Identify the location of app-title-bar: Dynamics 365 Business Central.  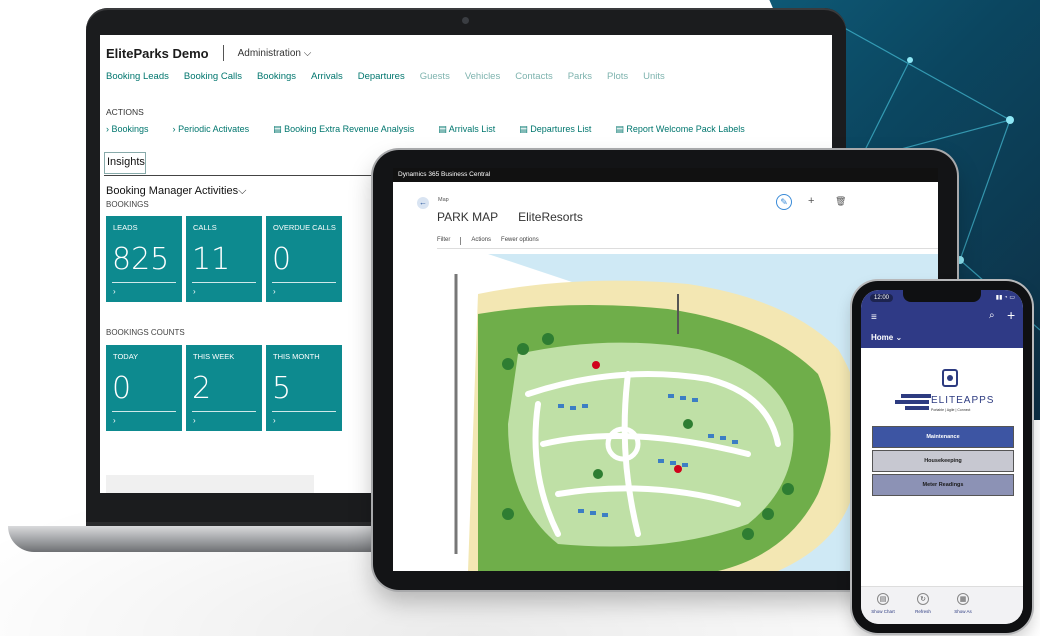
(665, 175).